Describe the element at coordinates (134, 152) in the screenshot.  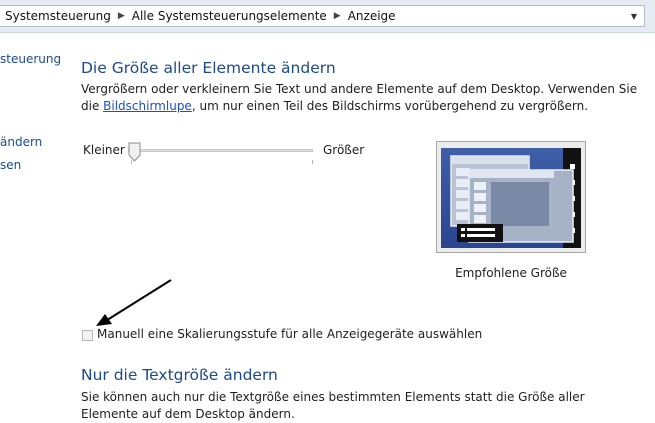
I see `size-slider-thumb` at that location.